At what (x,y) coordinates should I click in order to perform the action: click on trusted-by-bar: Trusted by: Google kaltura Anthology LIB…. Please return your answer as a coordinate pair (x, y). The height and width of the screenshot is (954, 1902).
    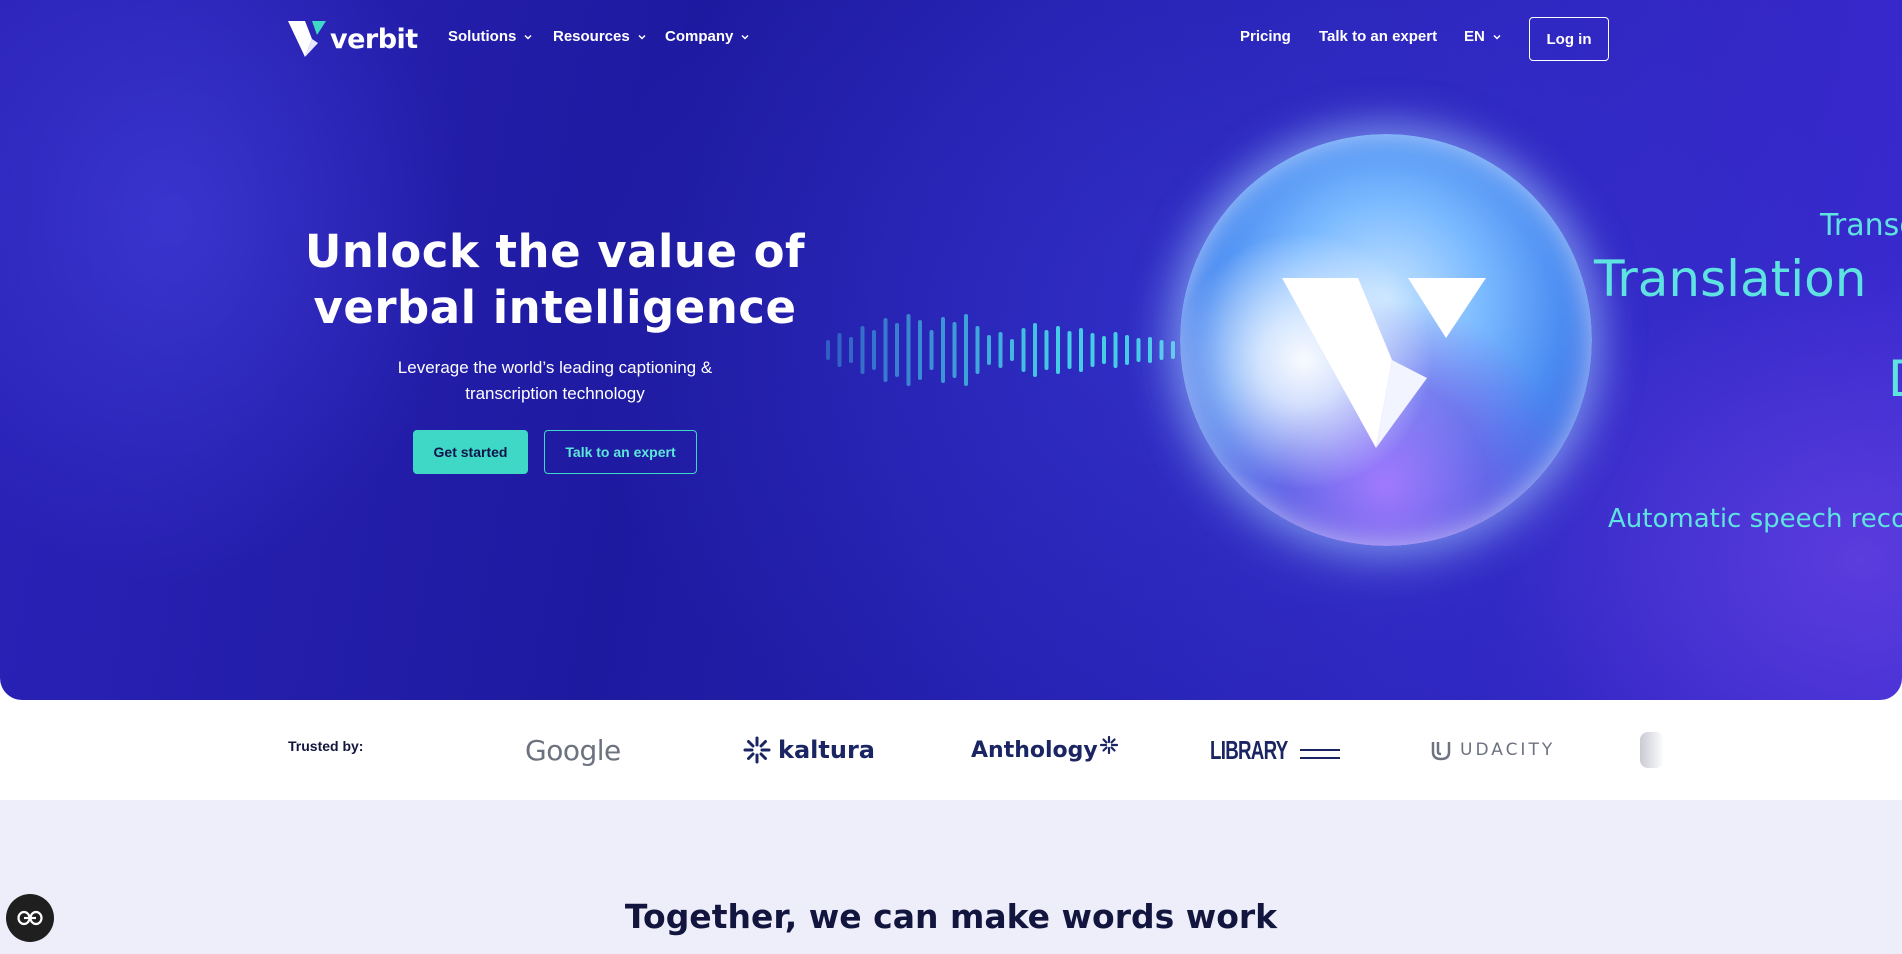
    Looking at the image, I should click on (951, 750).